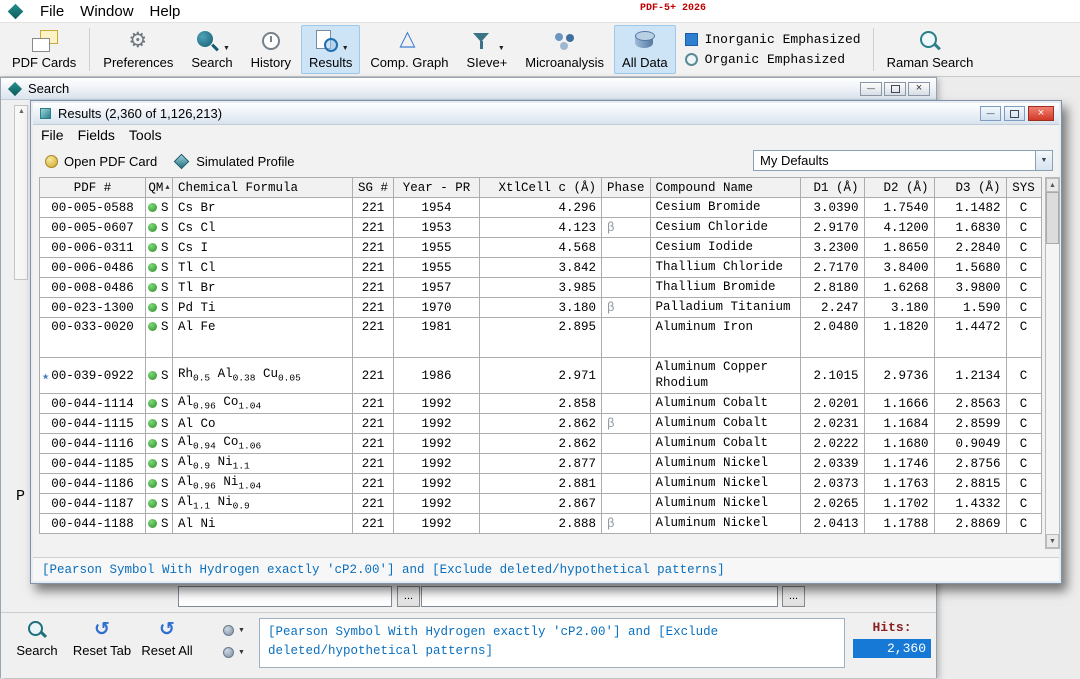  I want to click on toolbar-item-raman-search: Raman Search, so click(930, 49).